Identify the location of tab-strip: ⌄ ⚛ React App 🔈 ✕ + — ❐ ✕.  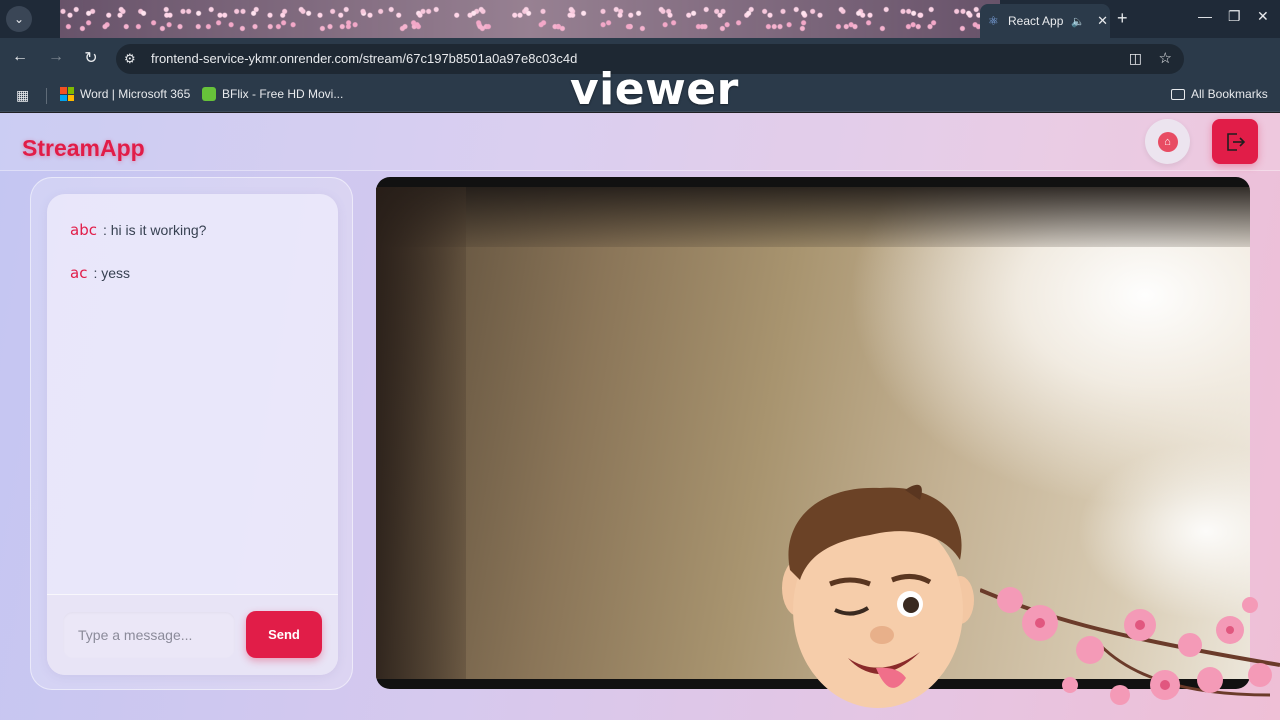
(640, 19).